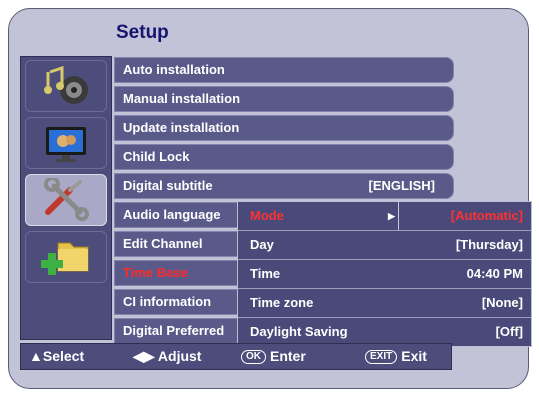  Describe the element at coordinates (284, 157) in the screenshot. I see `menu-item-child-lock: Child Lock` at that location.